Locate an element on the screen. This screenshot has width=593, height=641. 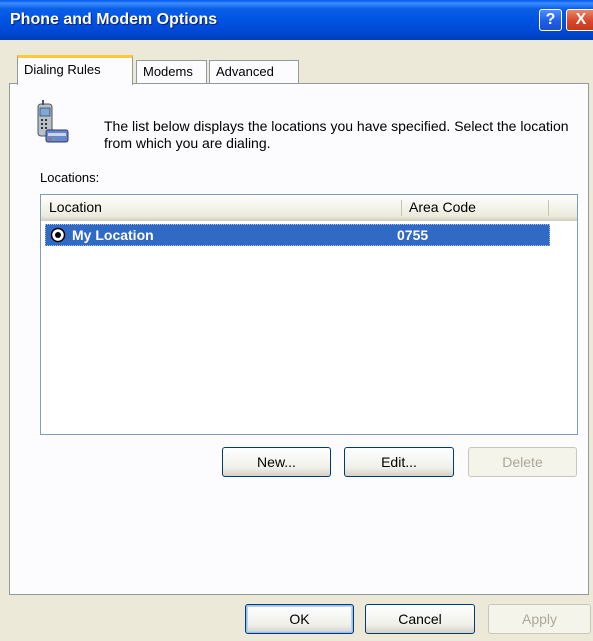
phone-modem-icon is located at coordinates (53, 121).